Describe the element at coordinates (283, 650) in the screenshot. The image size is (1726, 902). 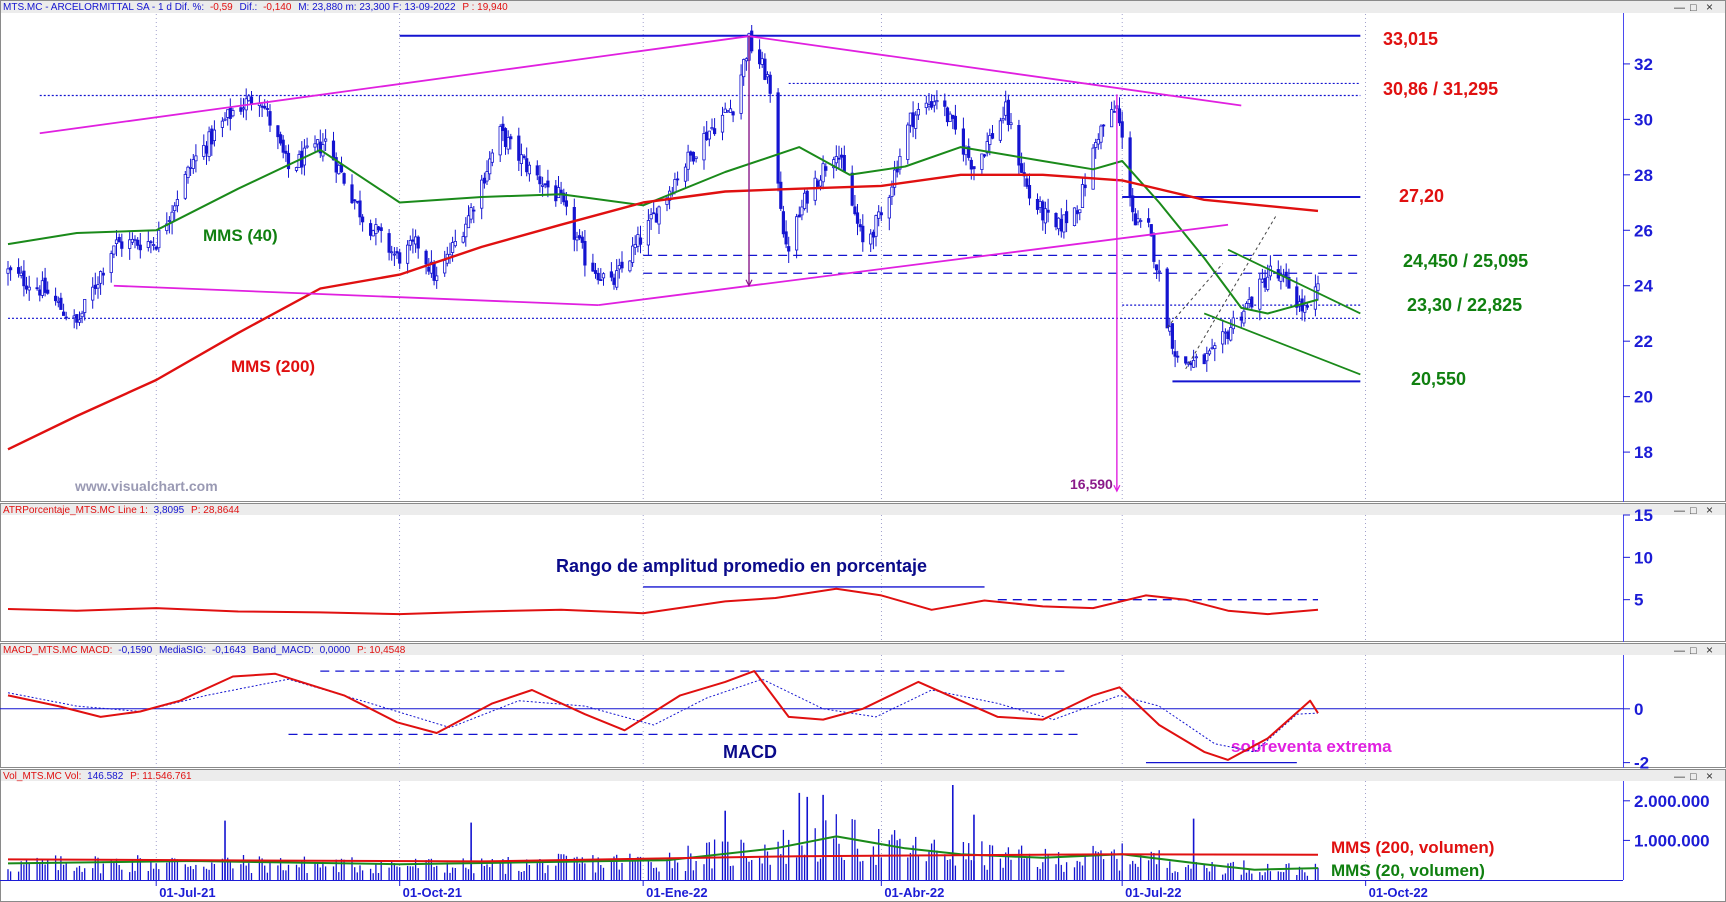
I see `macd-header-band-label: Band_MACD:` at that location.